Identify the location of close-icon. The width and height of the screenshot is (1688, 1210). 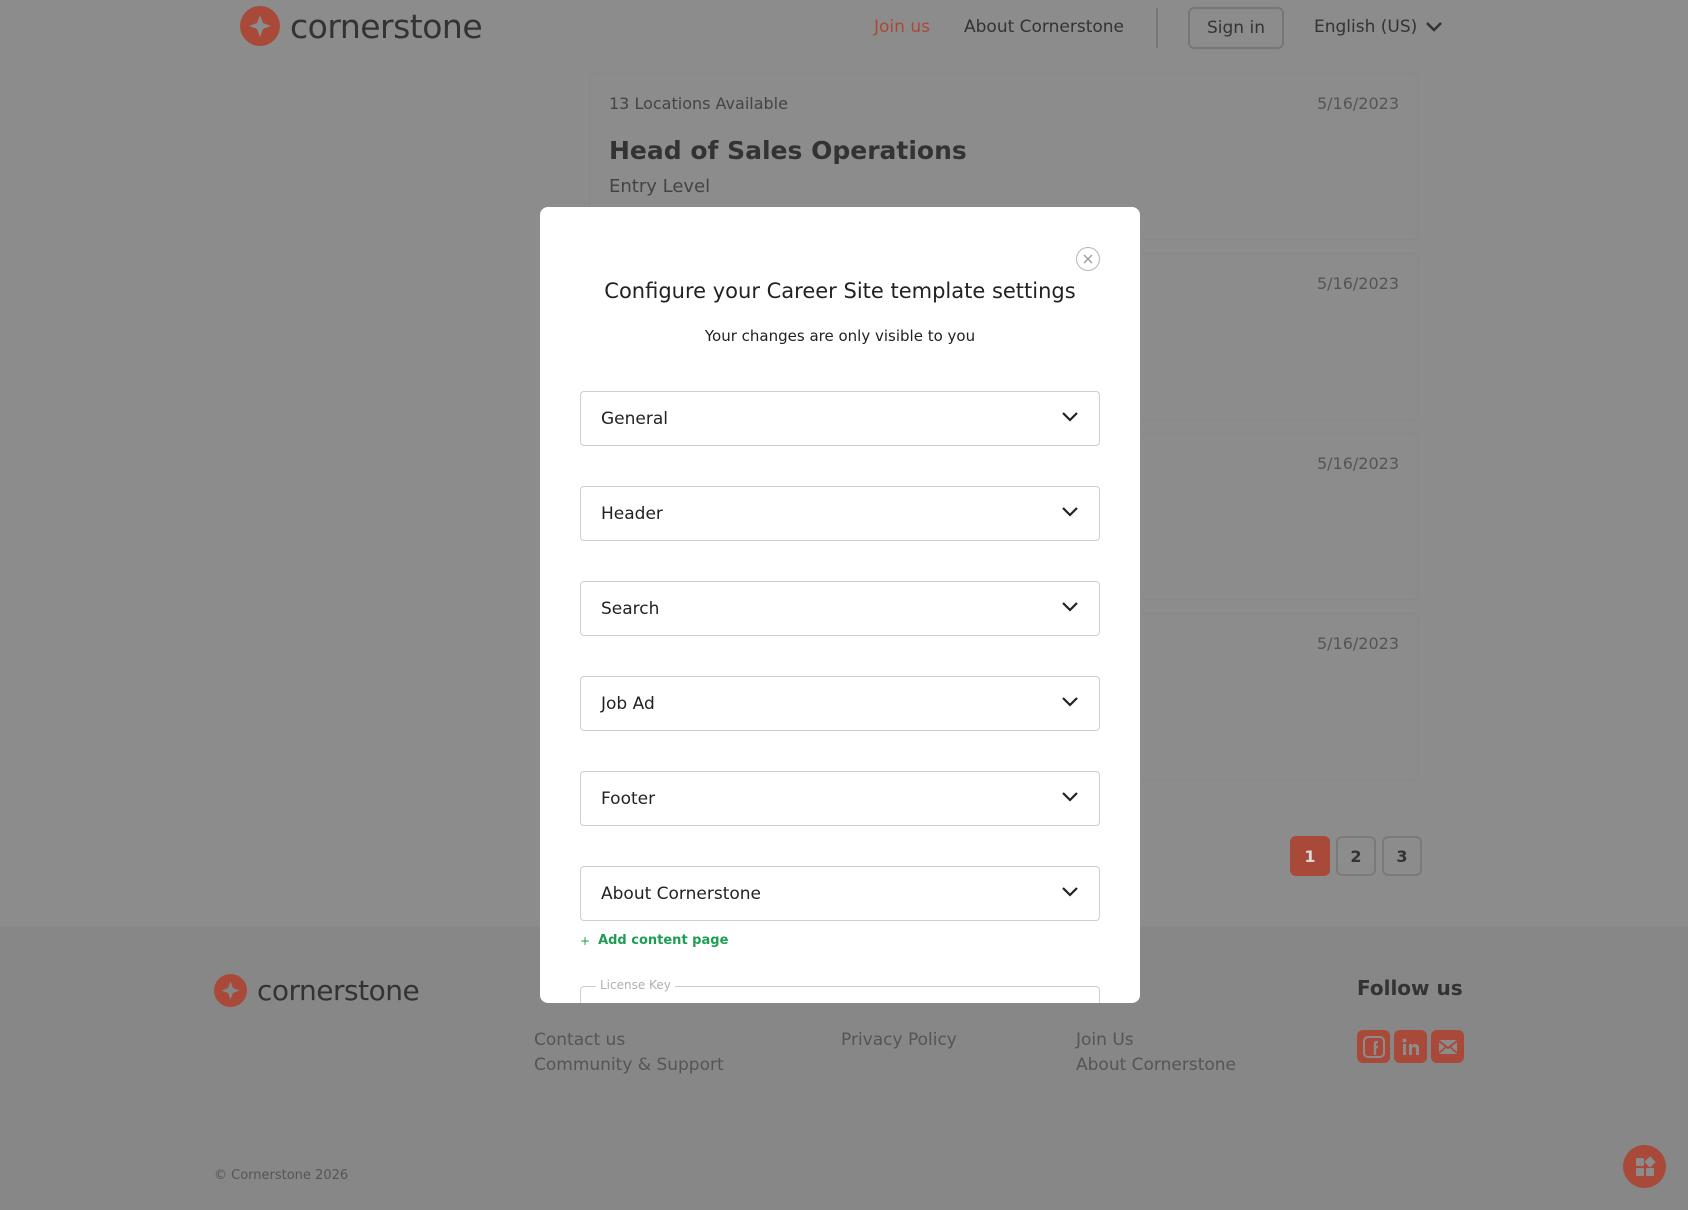
(1088, 259).